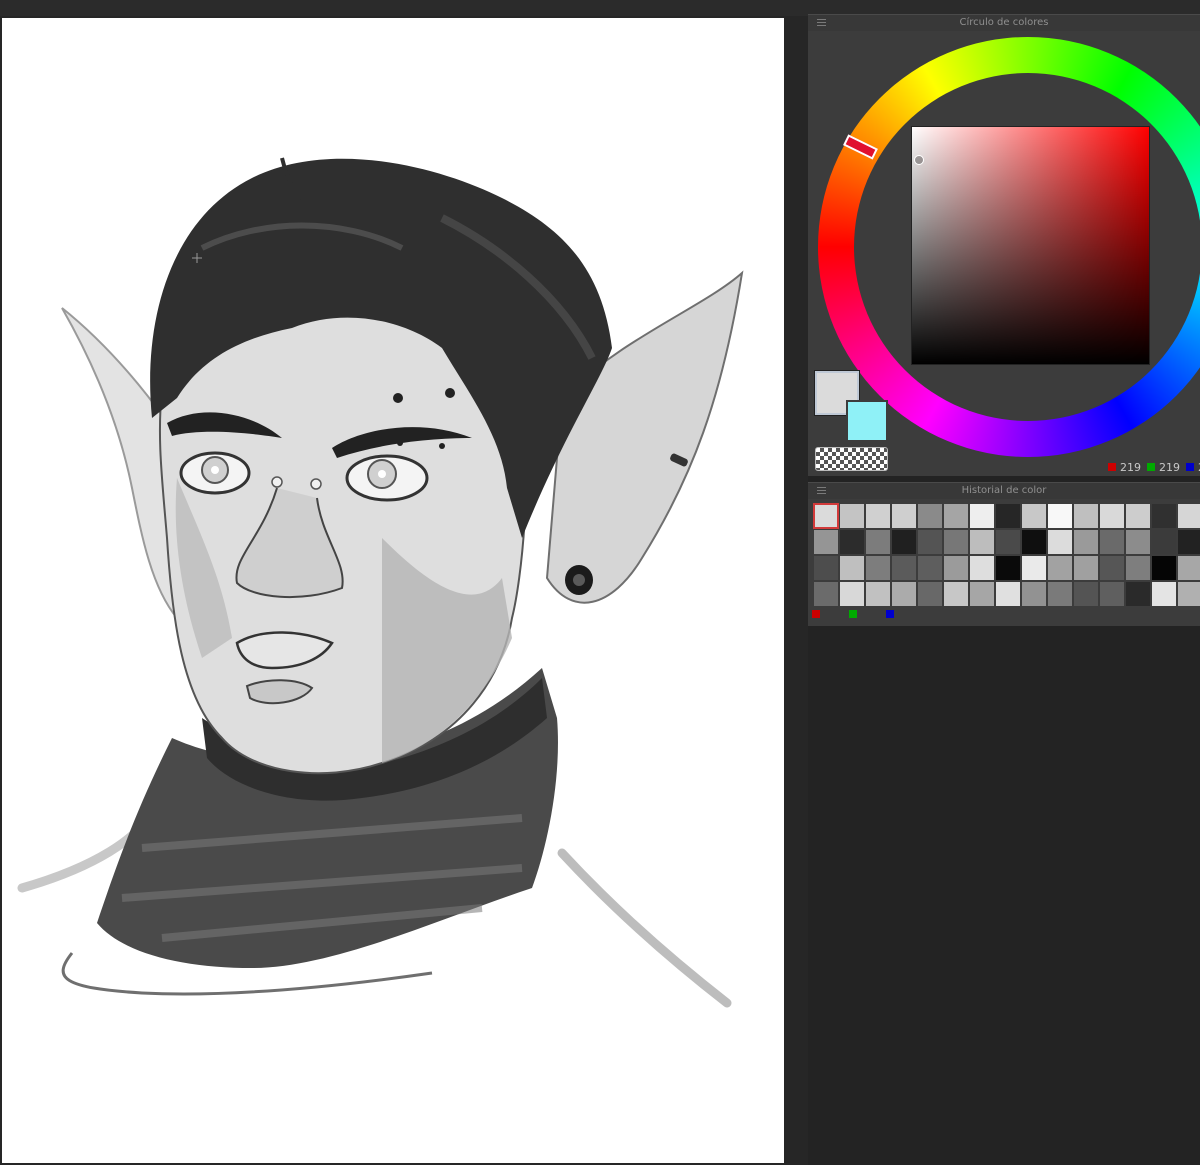 This screenshot has width=1200, height=1165. I want to click on rgb-g-item: 219, so click(1163, 467).